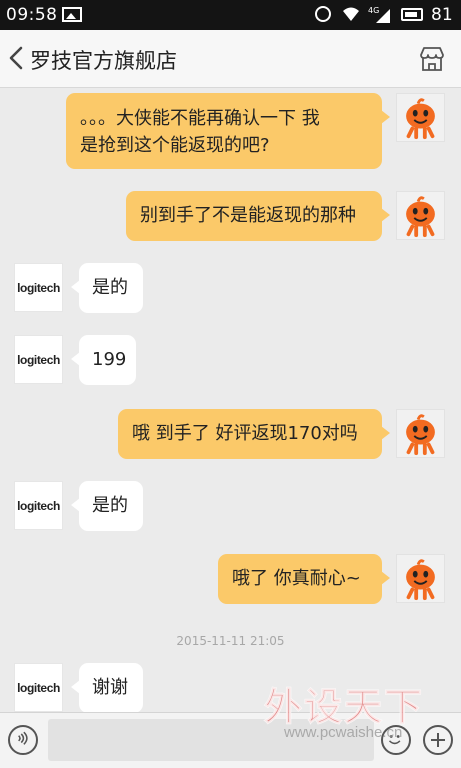 The image size is (461, 768). I want to click on message-bubble: 谢谢, so click(107, 688).